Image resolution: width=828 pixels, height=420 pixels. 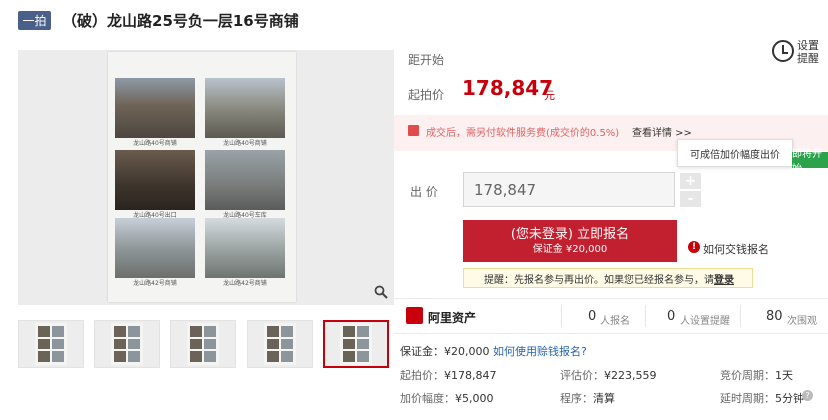 I want to click on bid-label: 出 价, so click(x=424, y=192).